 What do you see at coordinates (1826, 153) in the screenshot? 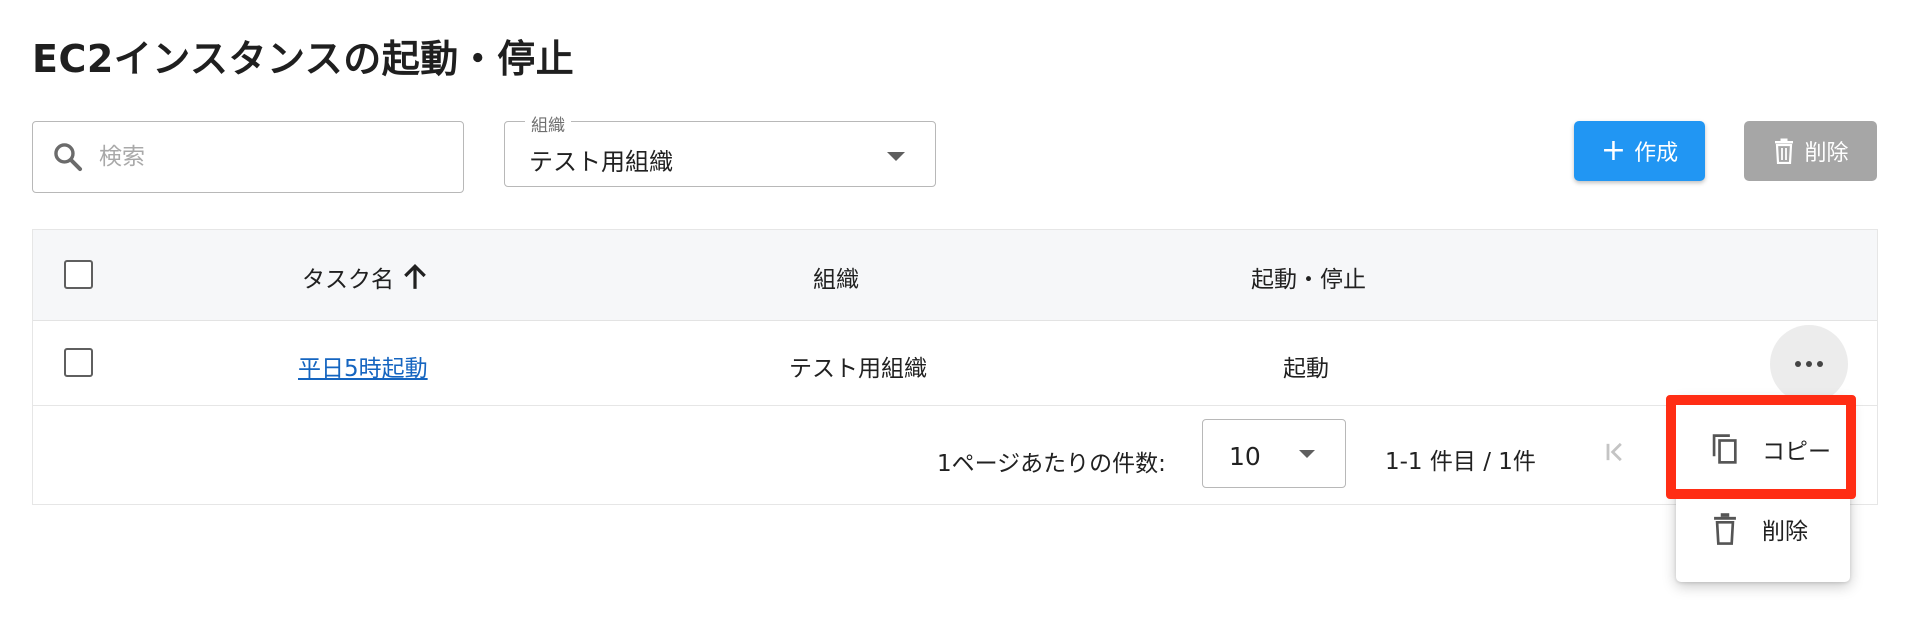
I see `delete-button-label: 削除` at bounding box center [1826, 153].